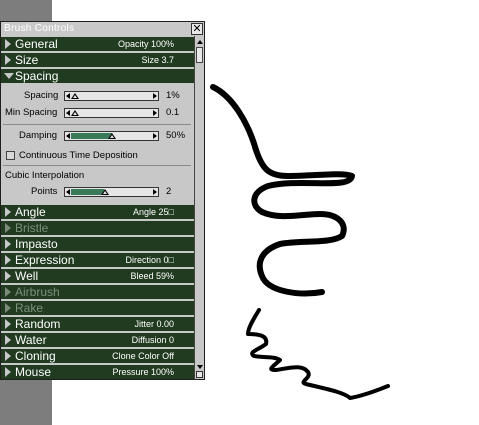 The image size is (479, 425). Describe the element at coordinates (36, 44) in the screenshot. I see `section-label: General` at that location.